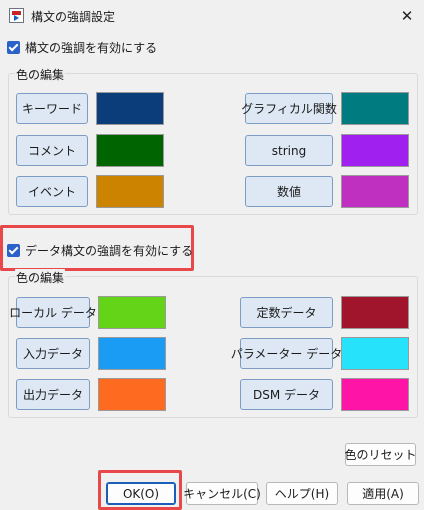  I want to click on event-button: イベント, so click(52, 191).